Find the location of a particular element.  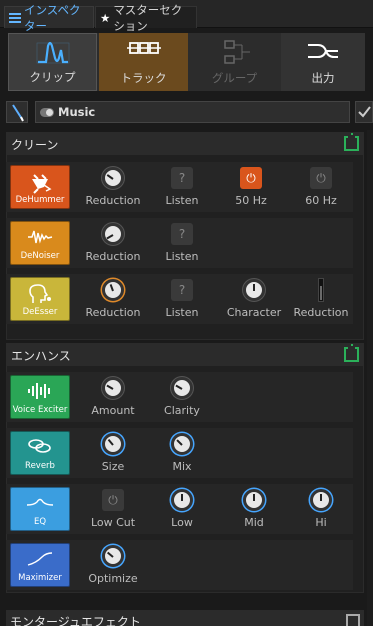

module-row-maximizer: Maximizer Optimize is located at coordinates (179, 565).